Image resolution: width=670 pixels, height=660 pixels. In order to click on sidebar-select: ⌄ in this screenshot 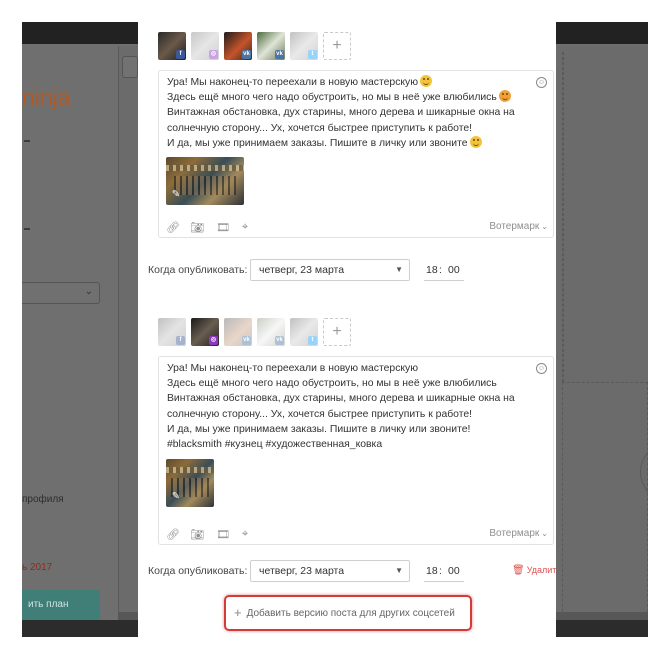, I will do `click(61, 293)`.